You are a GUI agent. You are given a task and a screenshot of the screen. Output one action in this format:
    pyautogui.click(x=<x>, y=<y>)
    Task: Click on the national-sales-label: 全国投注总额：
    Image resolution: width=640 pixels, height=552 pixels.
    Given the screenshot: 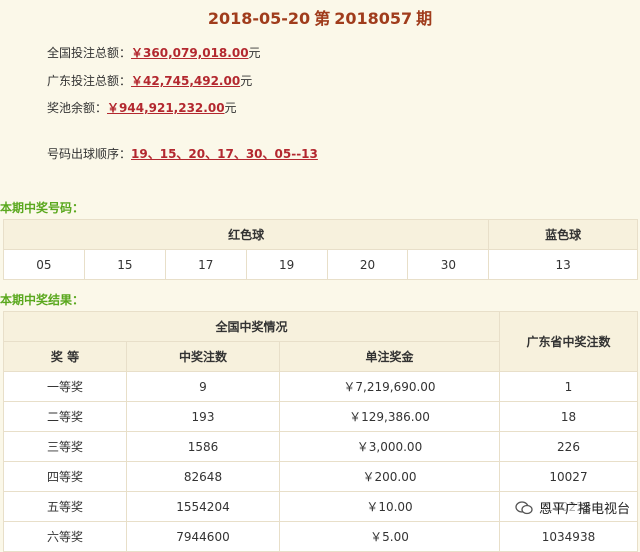 What is the action you would take?
    pyautogui.click(x=89, y=53)
    